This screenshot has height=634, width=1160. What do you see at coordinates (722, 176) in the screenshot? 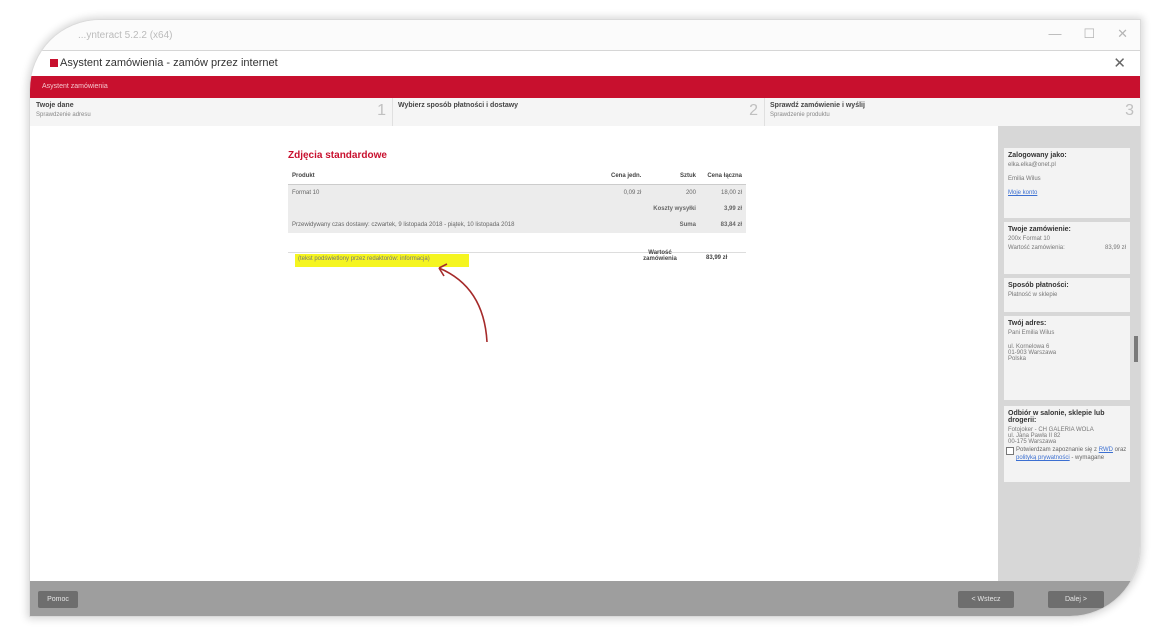
I see `column-header: Cena łączna` at bounding box center [722, 176].